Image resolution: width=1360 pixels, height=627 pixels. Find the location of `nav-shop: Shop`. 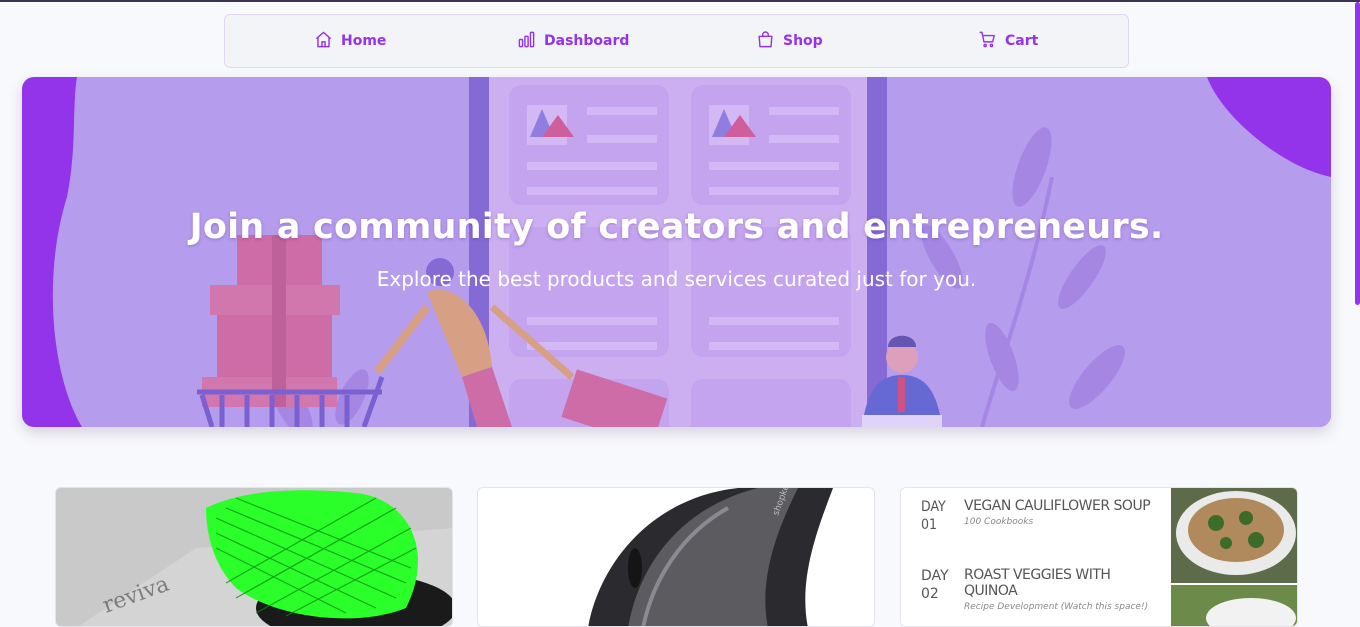

nav-shop: Shop is located at coordinates (789, 41).